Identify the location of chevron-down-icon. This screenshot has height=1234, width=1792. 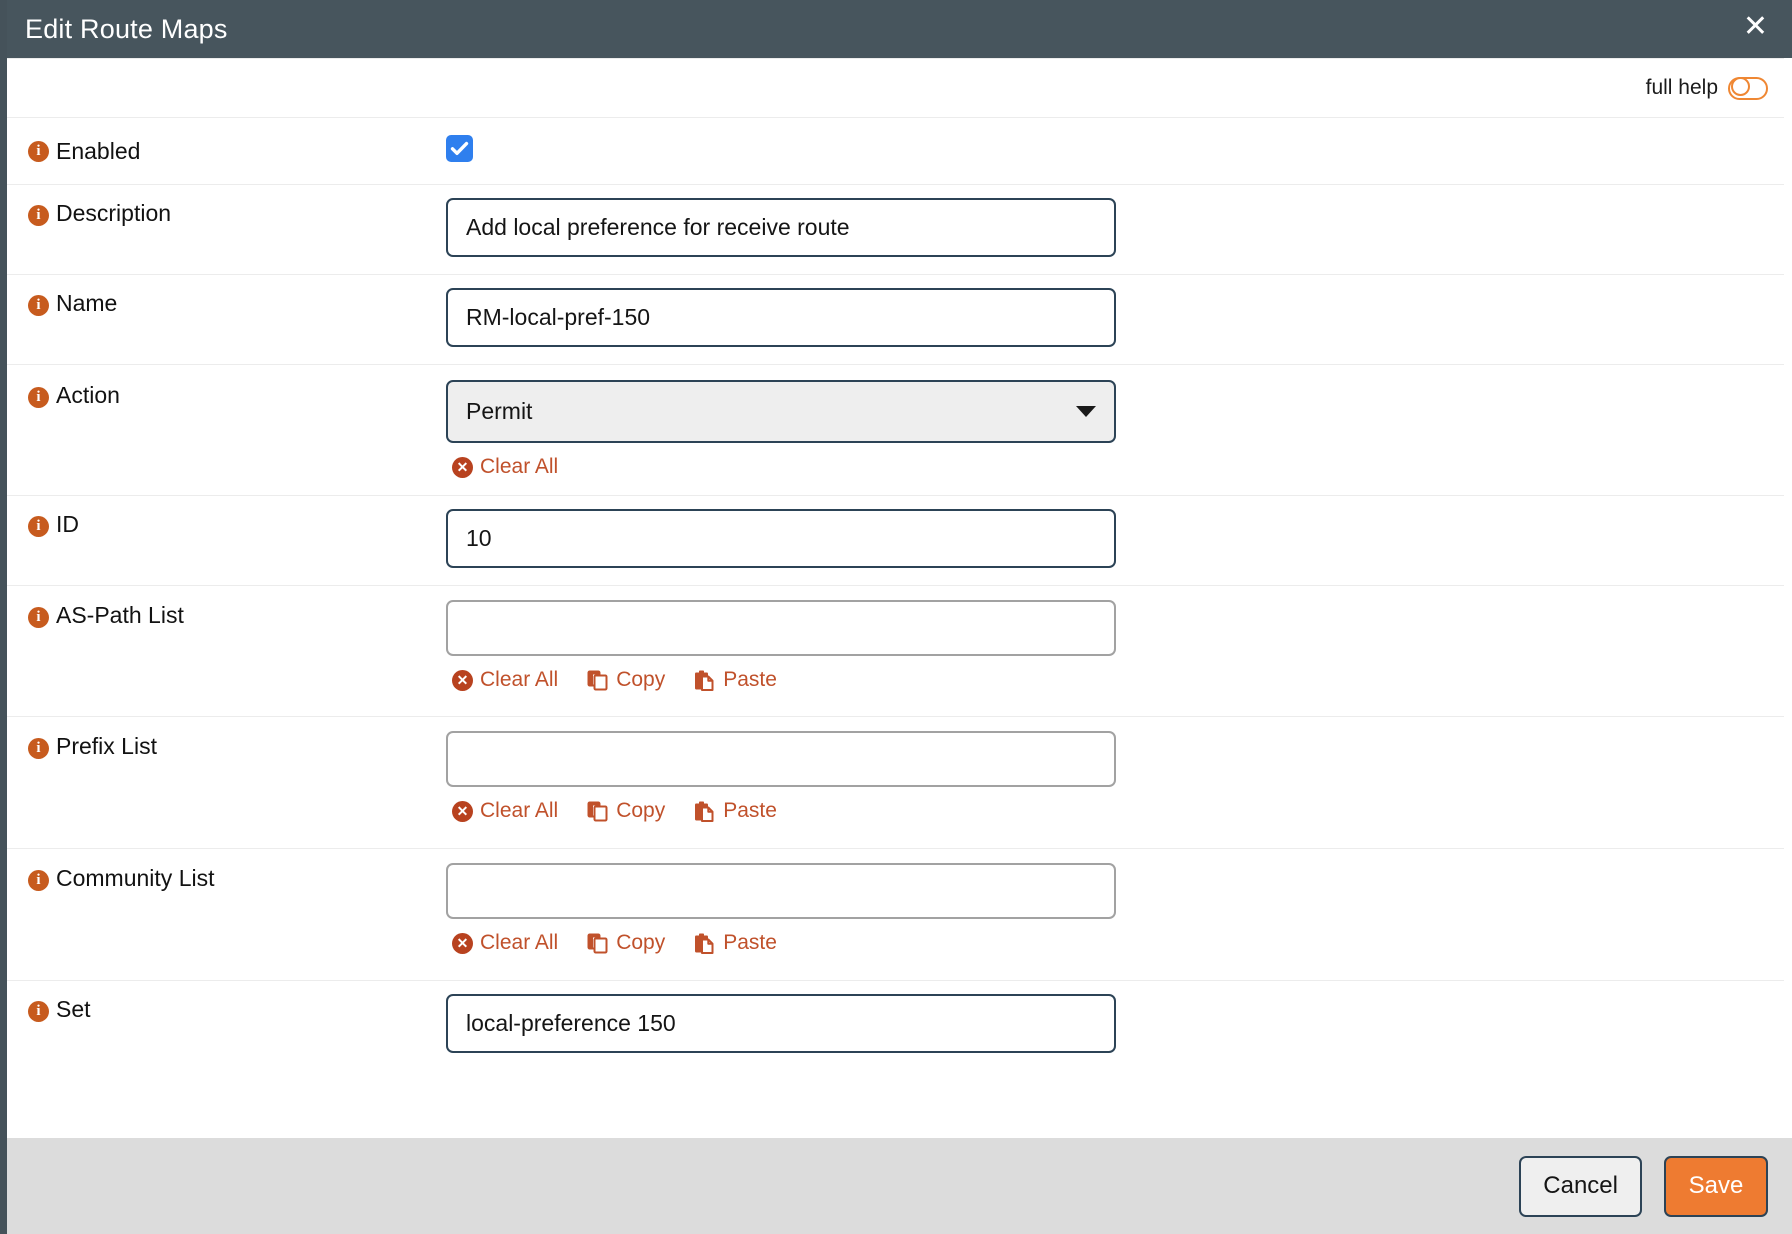
(1086, 411).